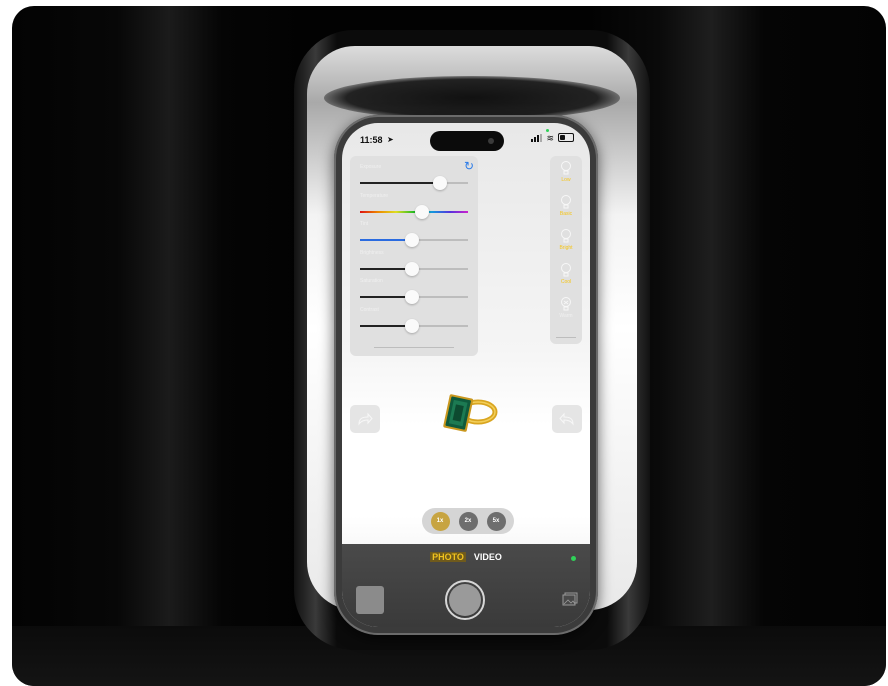 The width and height of the screenshot is (888, 686). I want to click on camera-controls: PHOTO VIDEO, so click(466, 585).